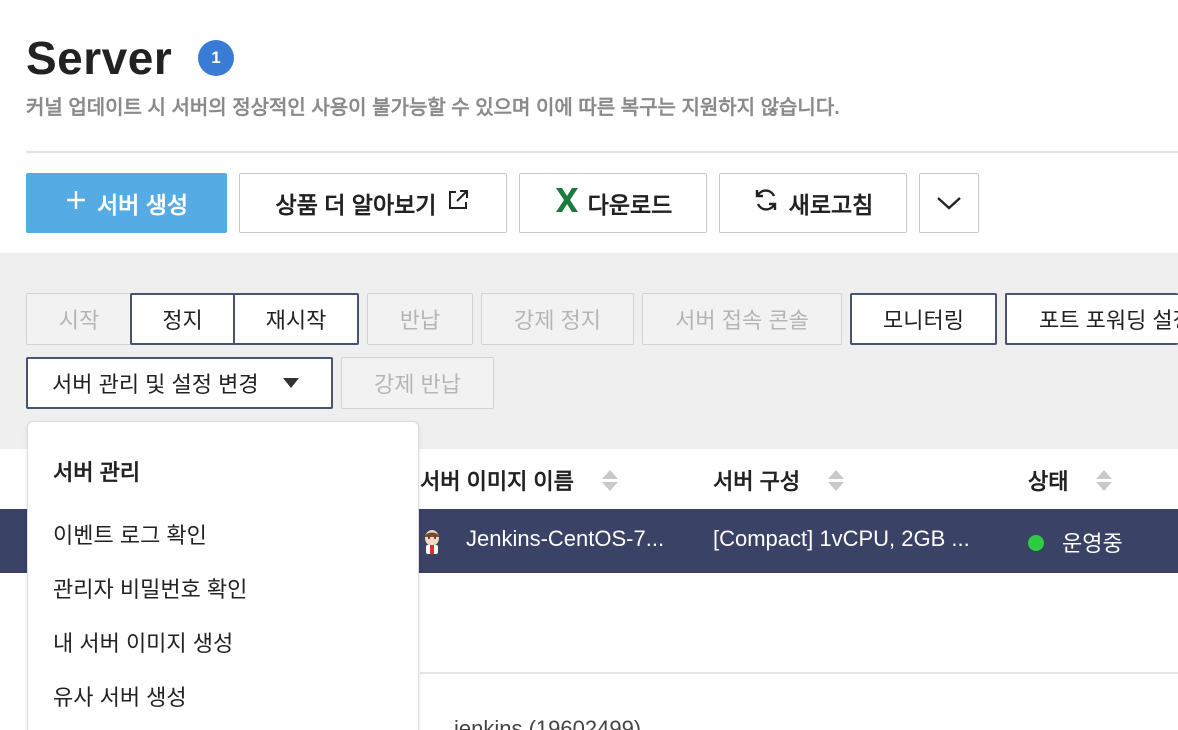 The height and width of the screenshot is (730, 1178). I want to click on external-link-icon, so click(458, 203).